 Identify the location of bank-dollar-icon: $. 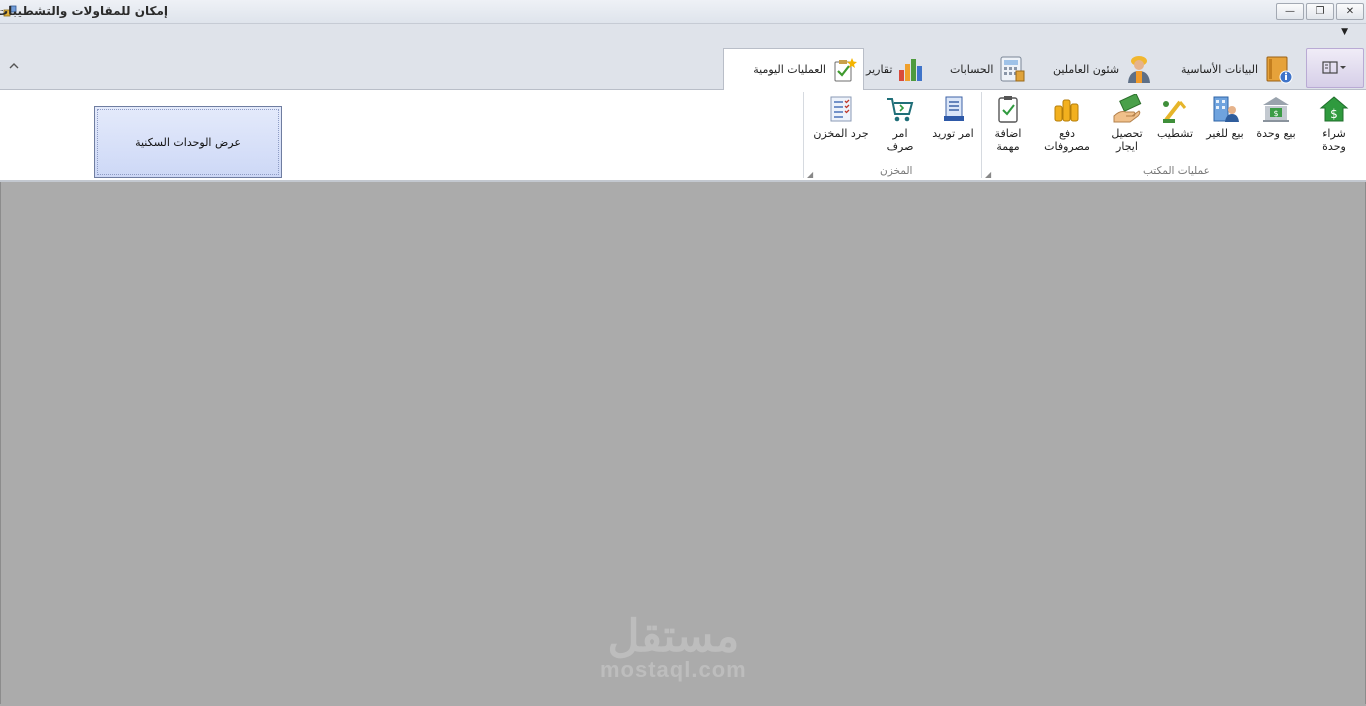
(1276, 109).